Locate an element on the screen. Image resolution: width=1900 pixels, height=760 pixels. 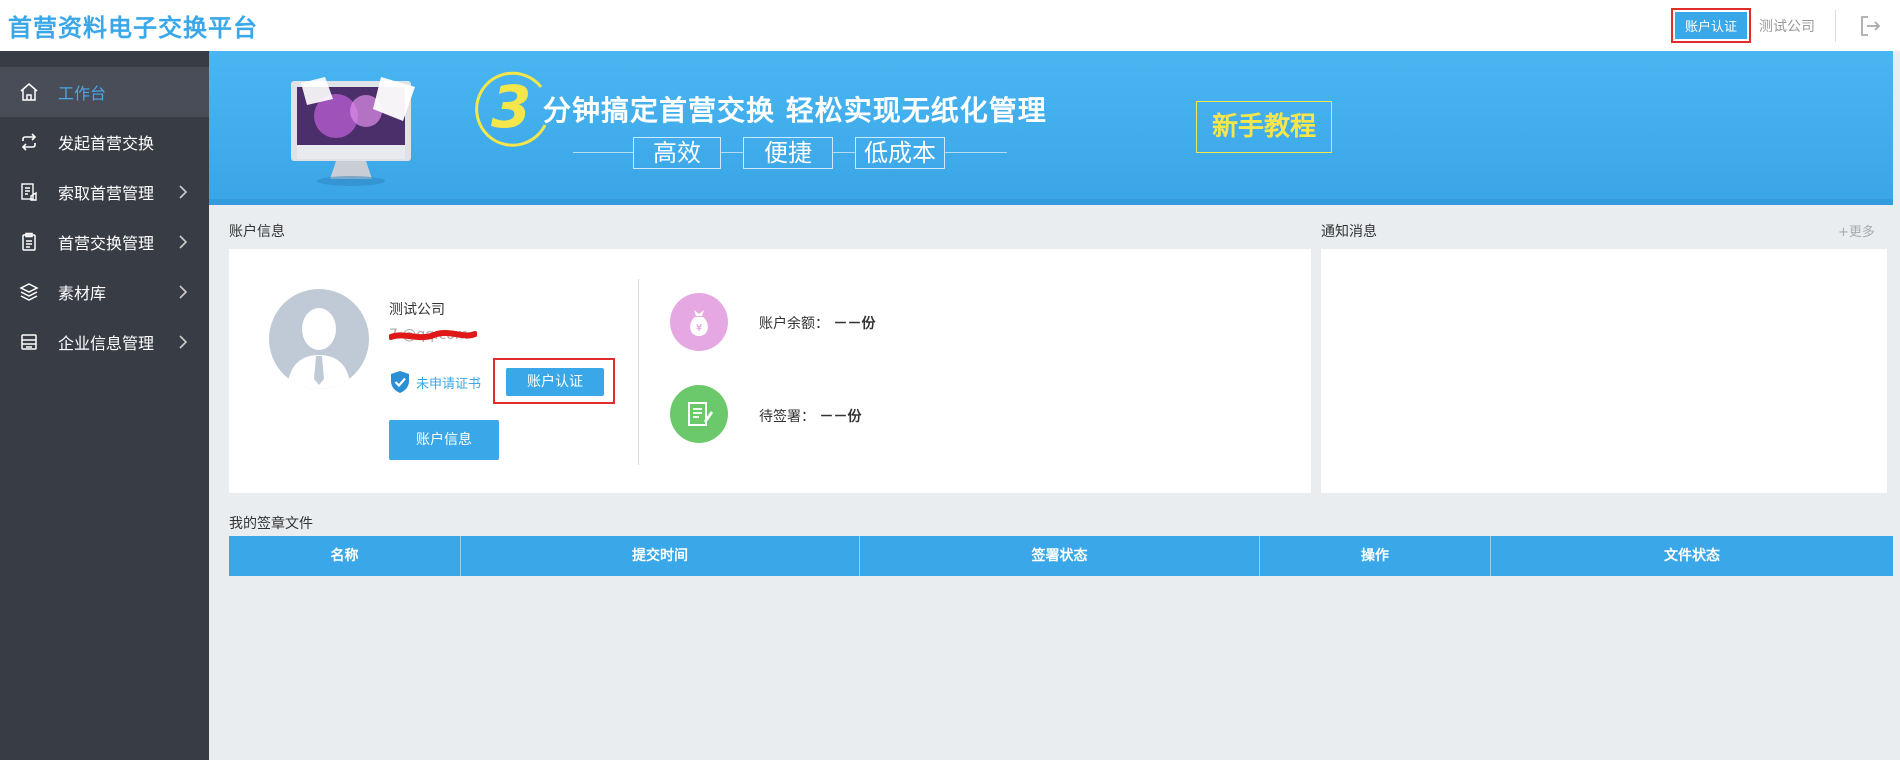
sidebar-item-exchange-management: 首营交换管理 is located at coordinates (104, 242).